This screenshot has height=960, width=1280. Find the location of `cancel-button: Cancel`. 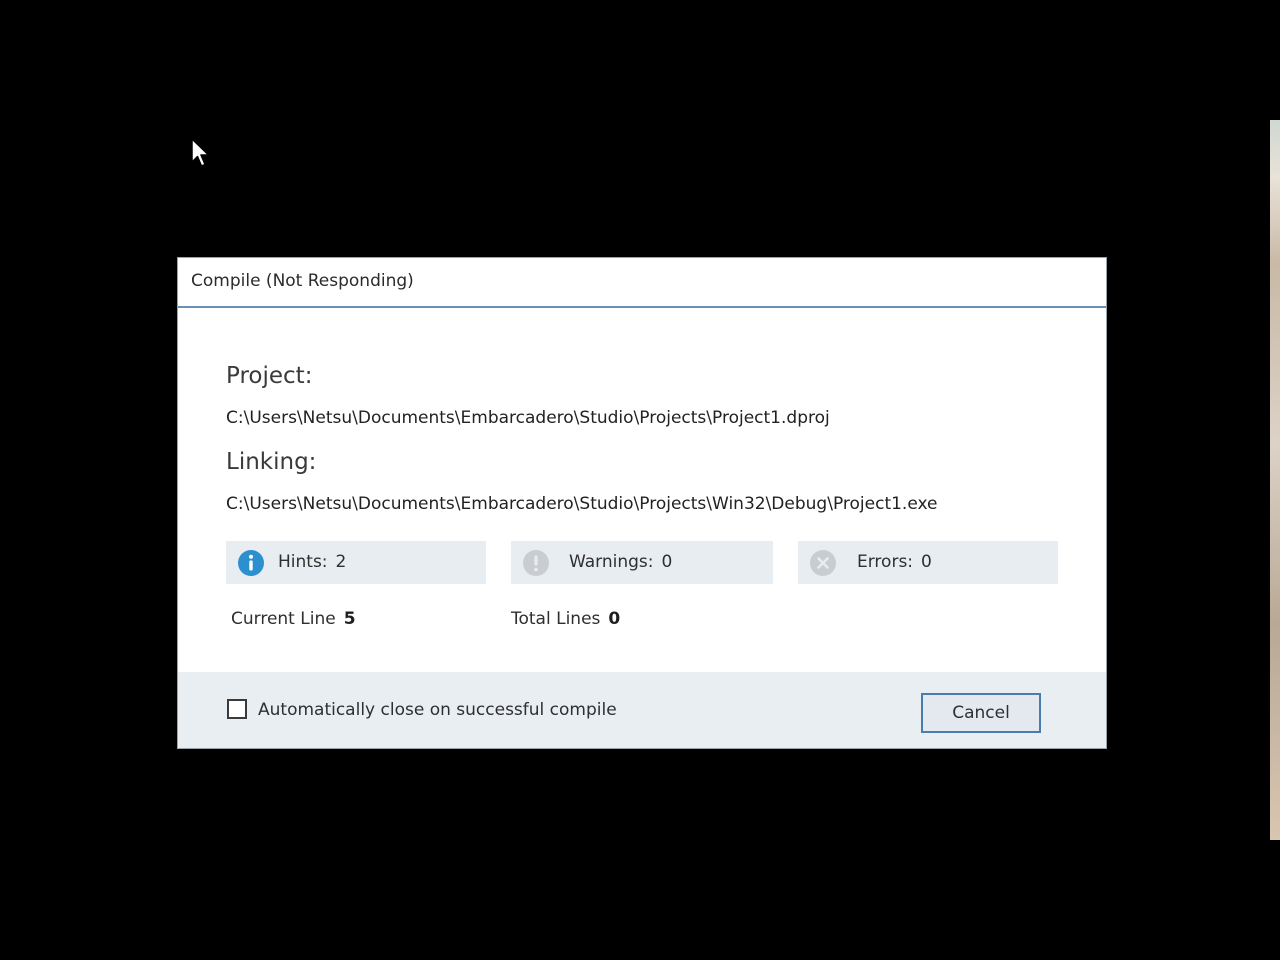

cancel-button: Cancel is located at coordinates (981, 713).